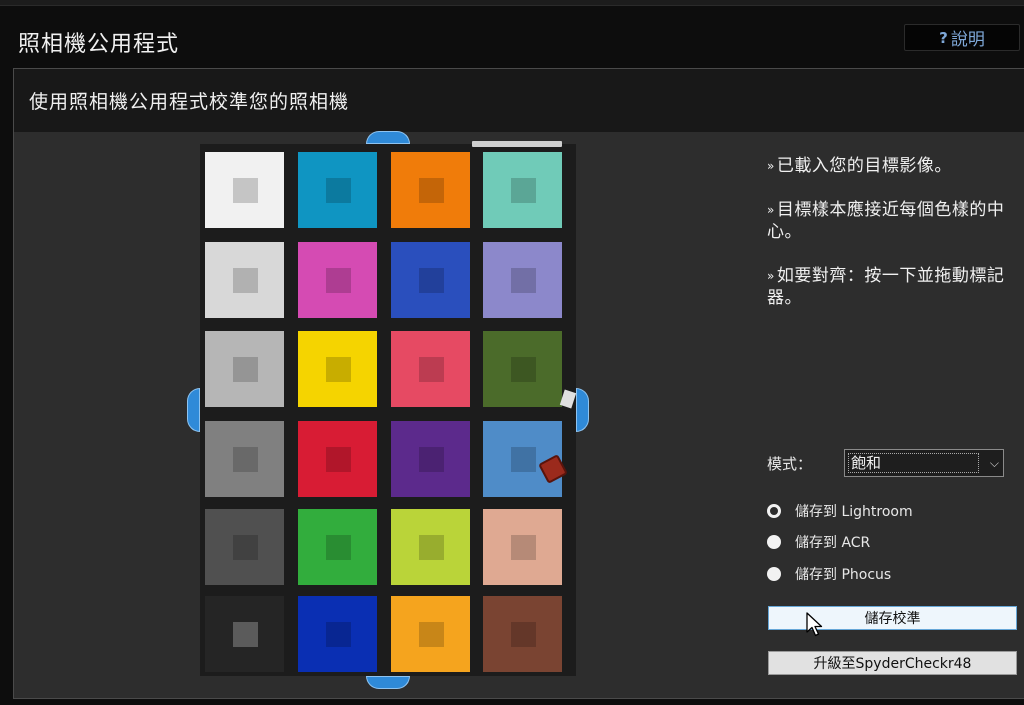 The height and width of the screenshot is (705, 1024). Describe the element at coordinates (519, 100) in the screenshot. I see `panel-heading: 使用照相機公用程式校準您的照相機` at that location.